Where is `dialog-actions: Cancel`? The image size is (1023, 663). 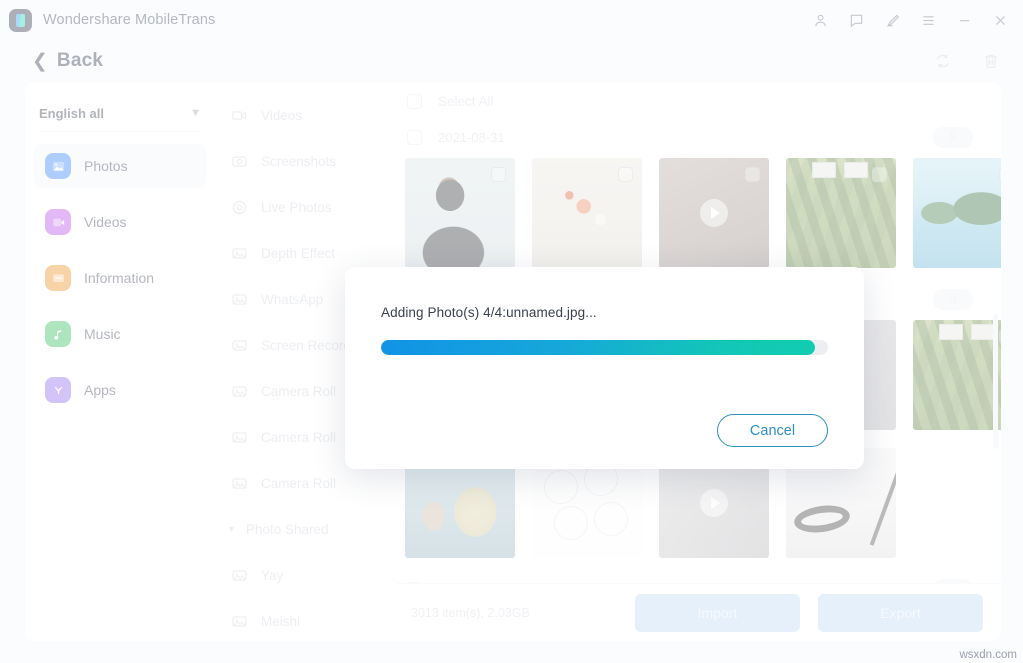
dialog-actions: Cancel is located at coordinates (604, 430).